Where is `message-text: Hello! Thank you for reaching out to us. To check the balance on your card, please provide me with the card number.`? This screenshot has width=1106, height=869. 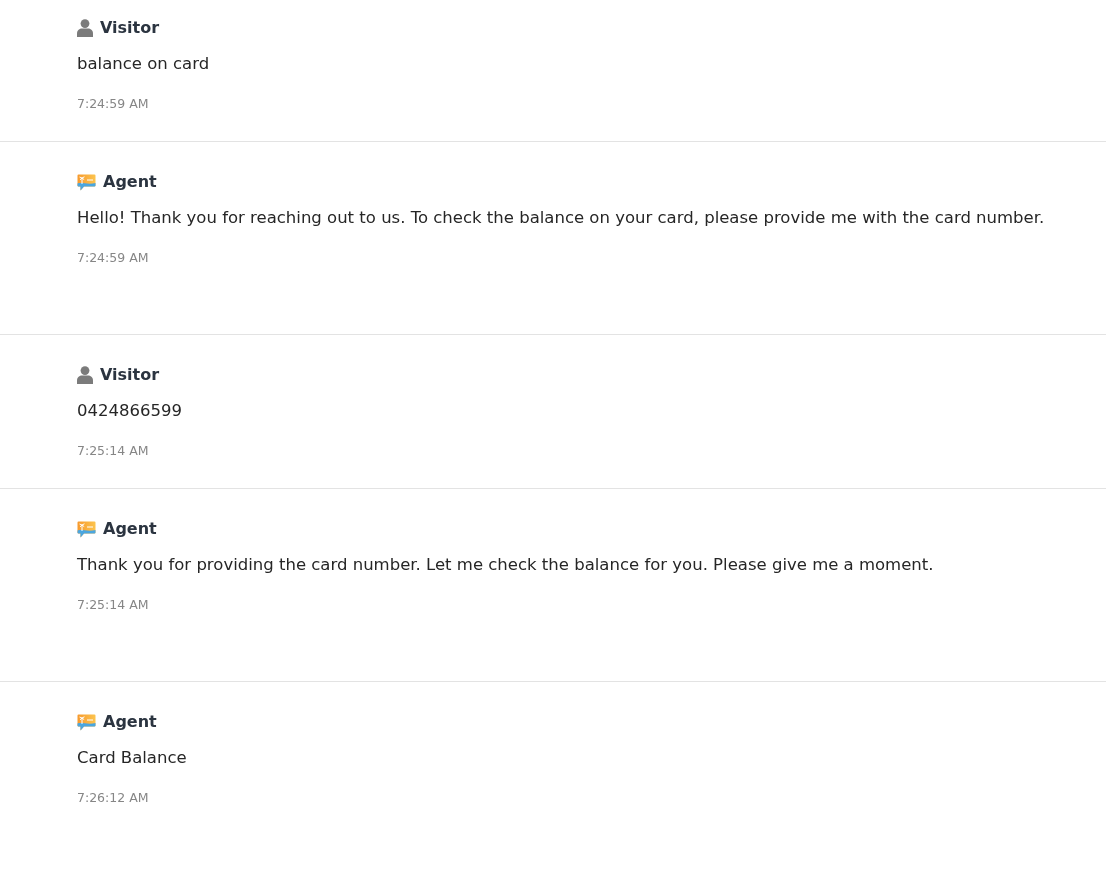 message-text: Hello! Thank you for reaching out to us. To check the balance on your card, please provide me with the card number. is located at coordinates (561, 218).